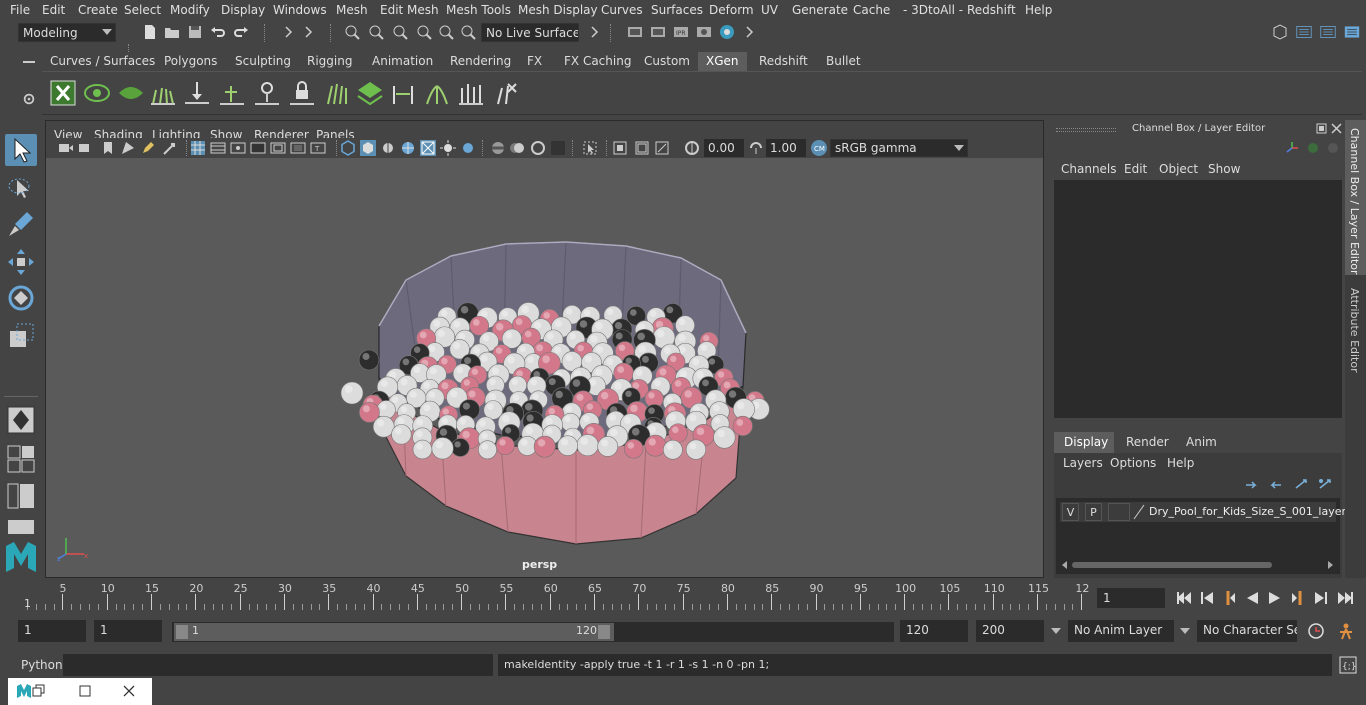  I want to click on go-to-end-icon, so click(1345, 598).